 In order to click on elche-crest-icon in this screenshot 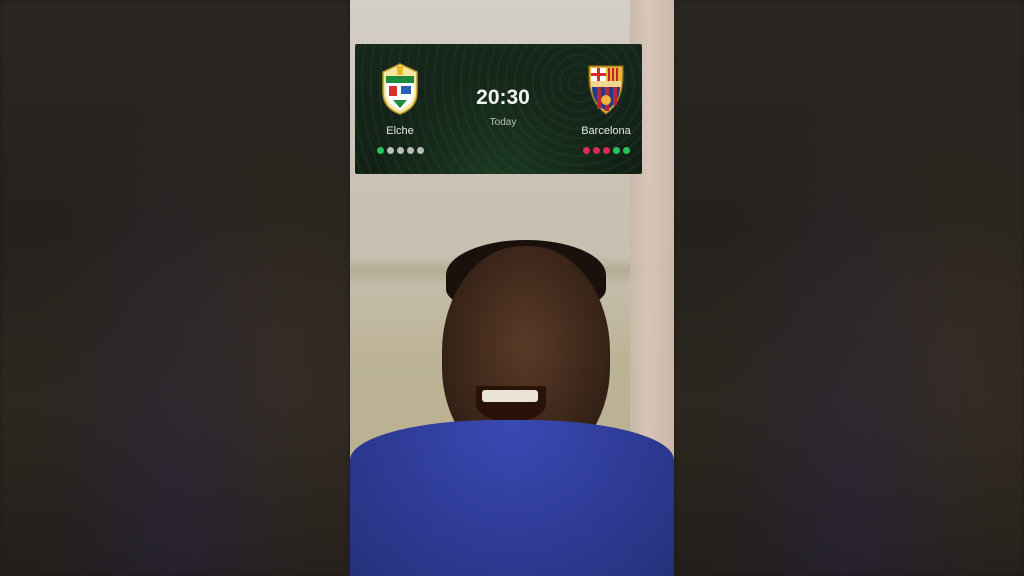, I will do `click(400, 89)`.